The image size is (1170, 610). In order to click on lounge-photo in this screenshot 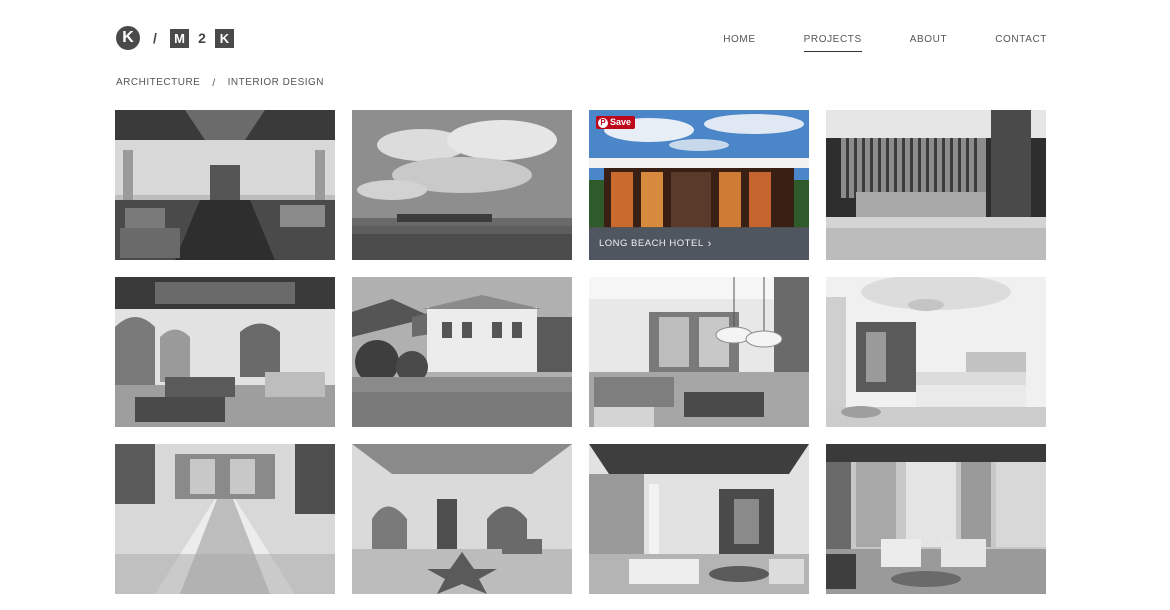, I will do `click(936, 519)`.